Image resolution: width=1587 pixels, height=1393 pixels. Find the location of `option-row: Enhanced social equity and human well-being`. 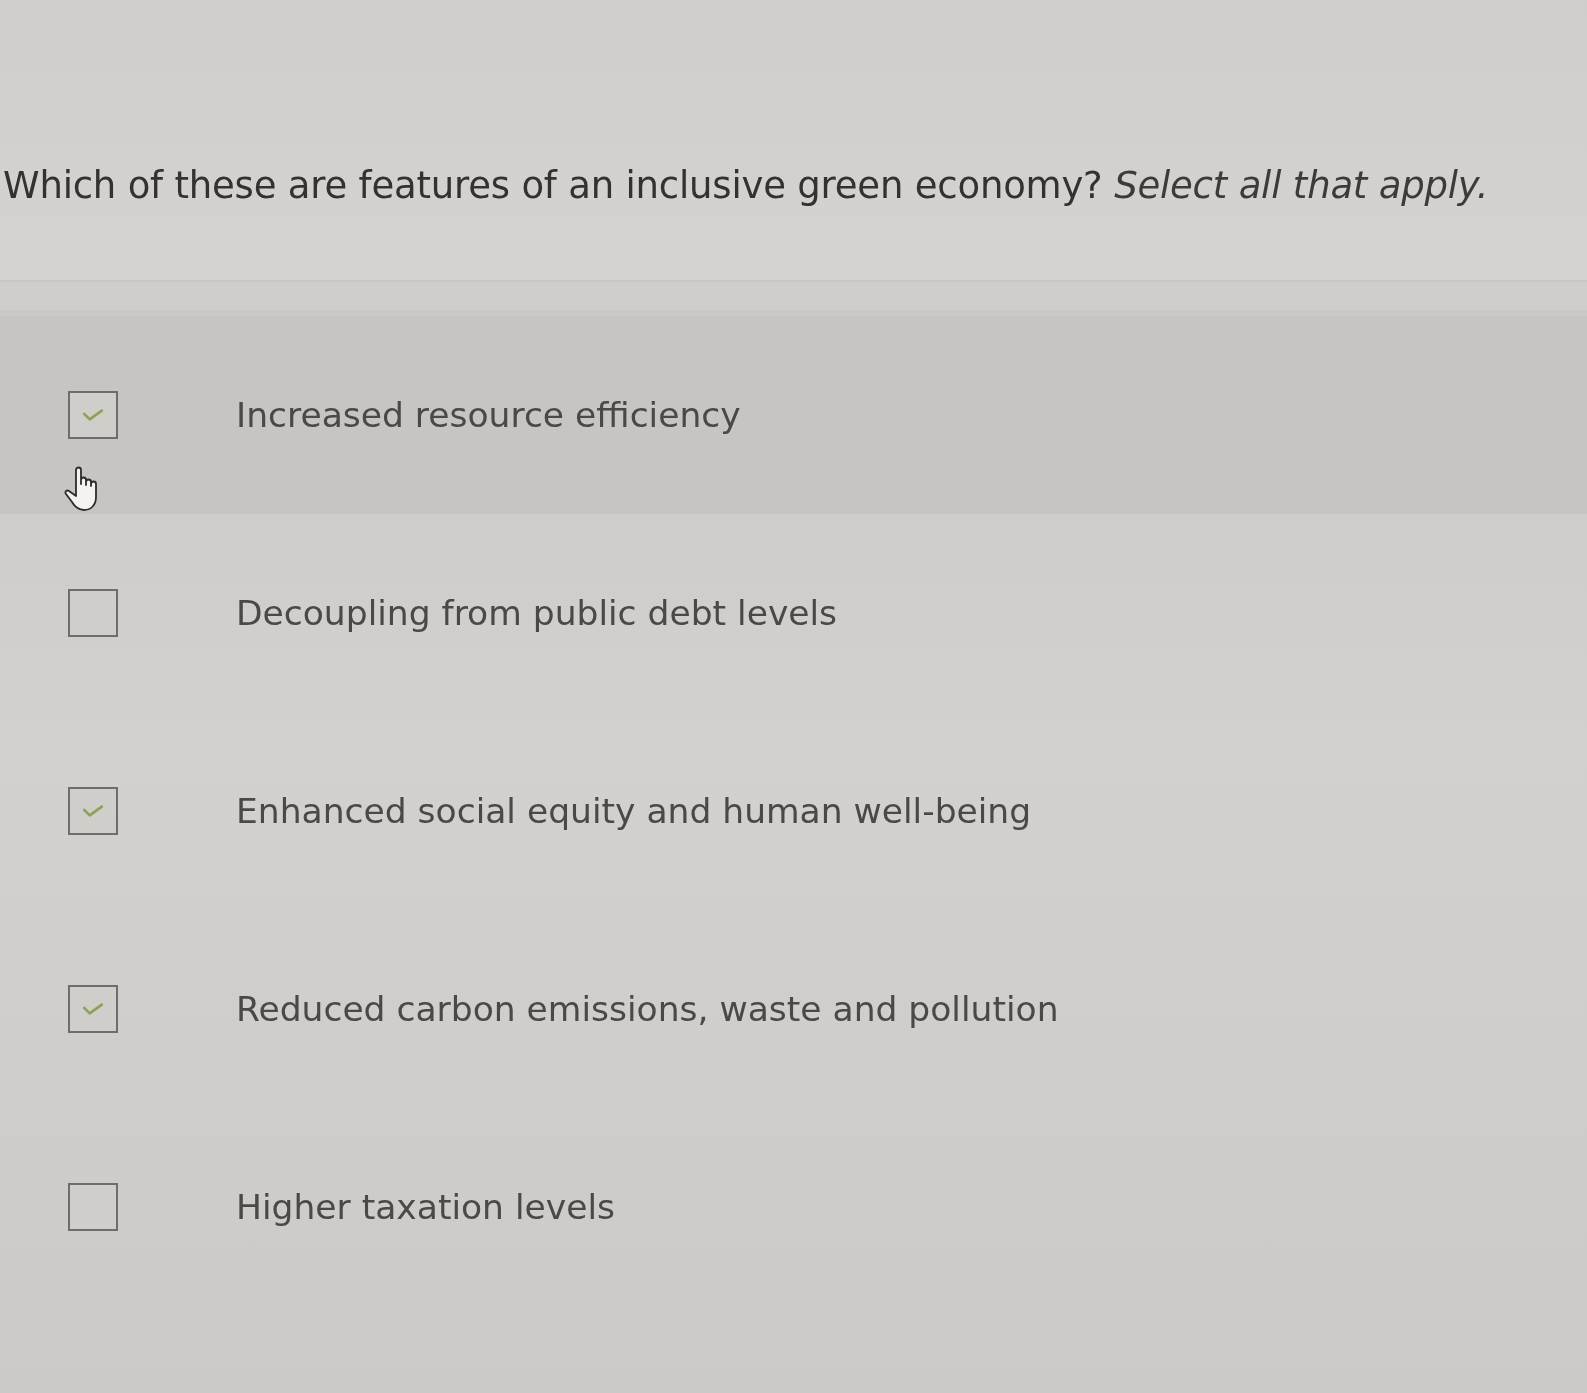

option-row: Enhanced social equity and human well-being is located at coordinates (793, 811).